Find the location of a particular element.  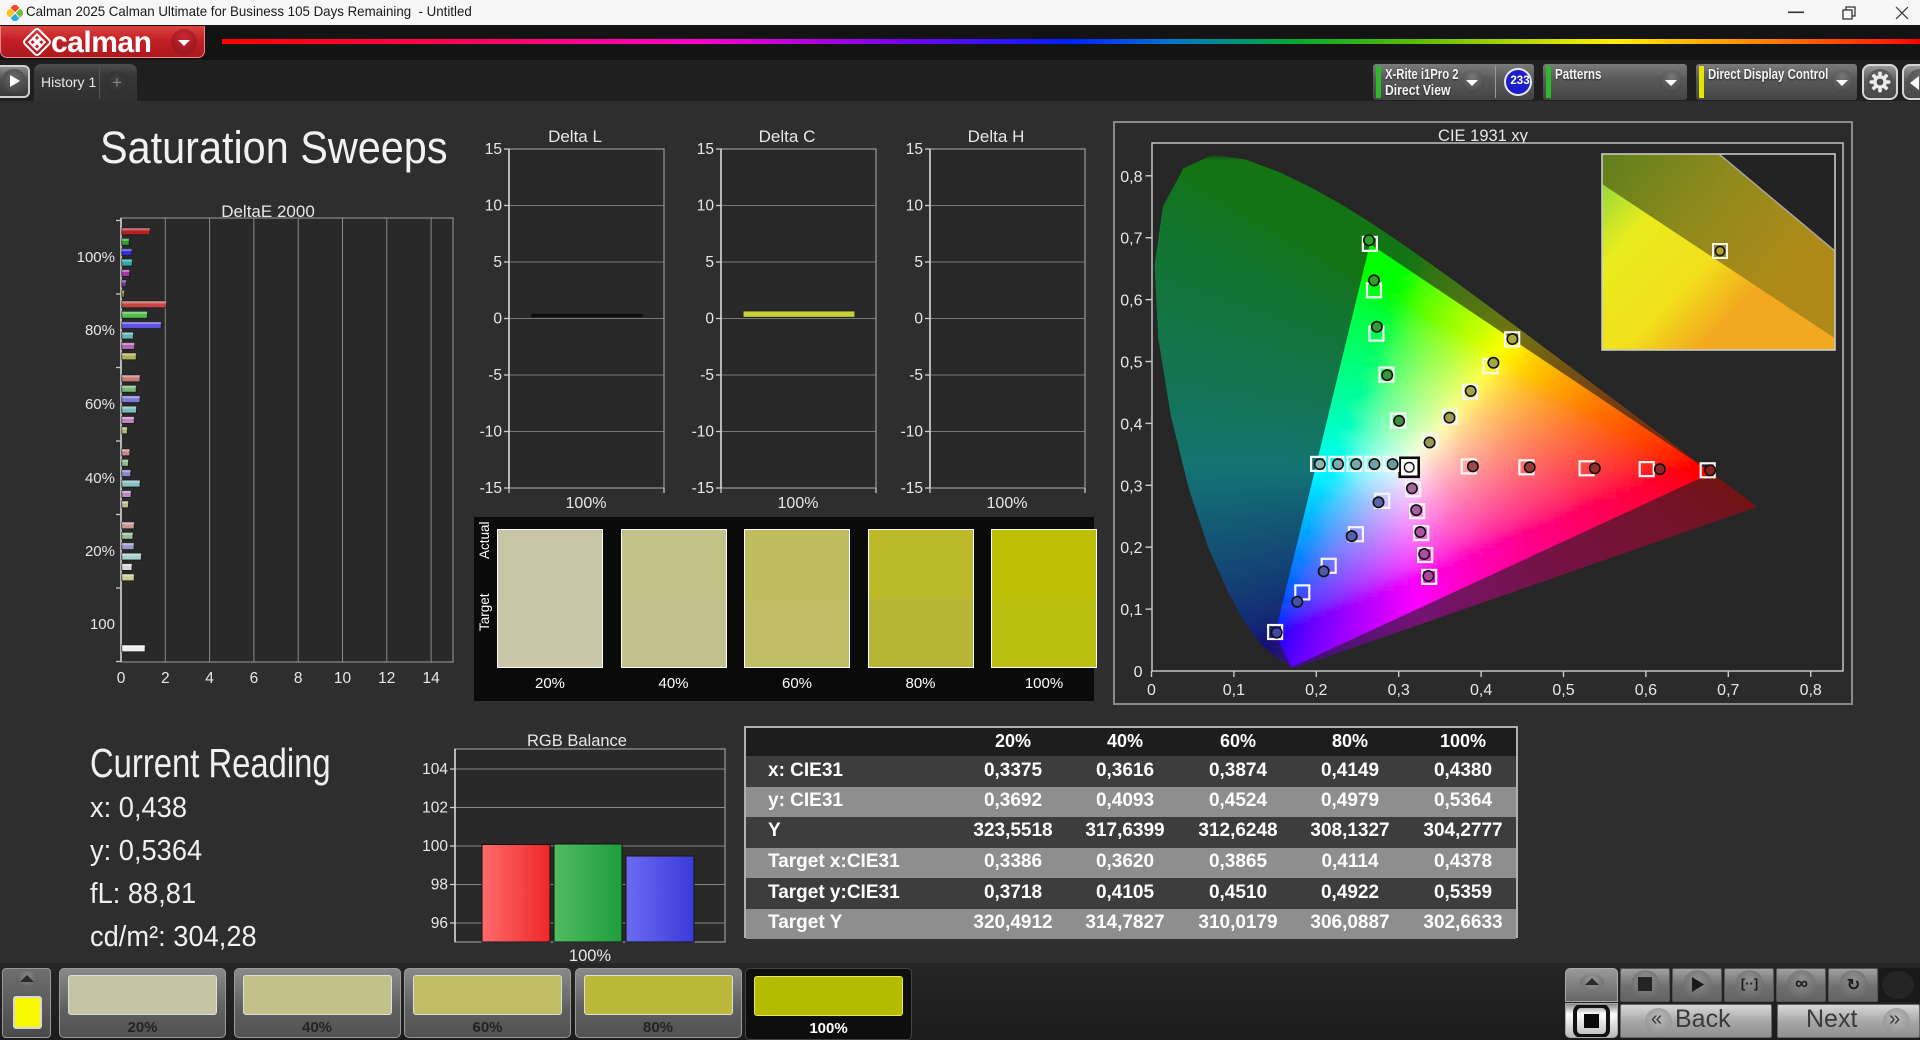

svg-text: 96 is located at coordinates (439, 923).